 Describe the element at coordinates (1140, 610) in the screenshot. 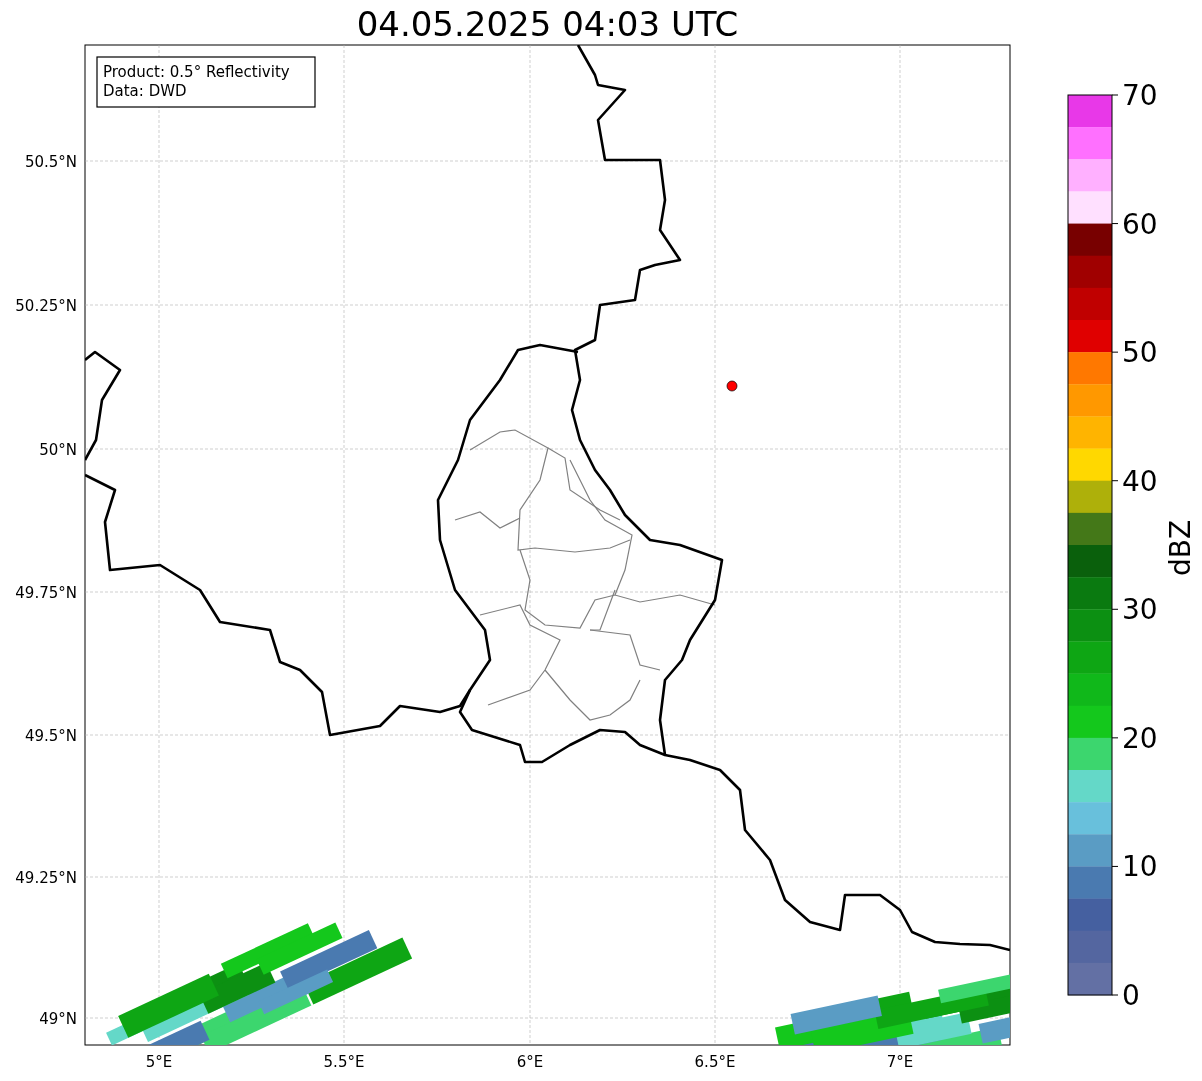

I see `colorbar-label: 30` at that location.